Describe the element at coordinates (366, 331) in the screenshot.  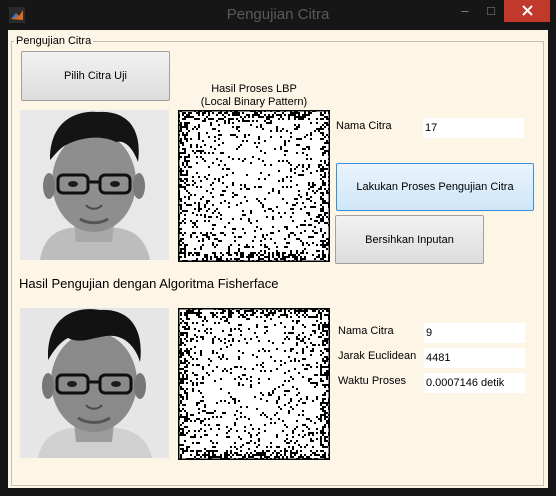
I see `result-nama-citra-label: Nama Citra` at that location.